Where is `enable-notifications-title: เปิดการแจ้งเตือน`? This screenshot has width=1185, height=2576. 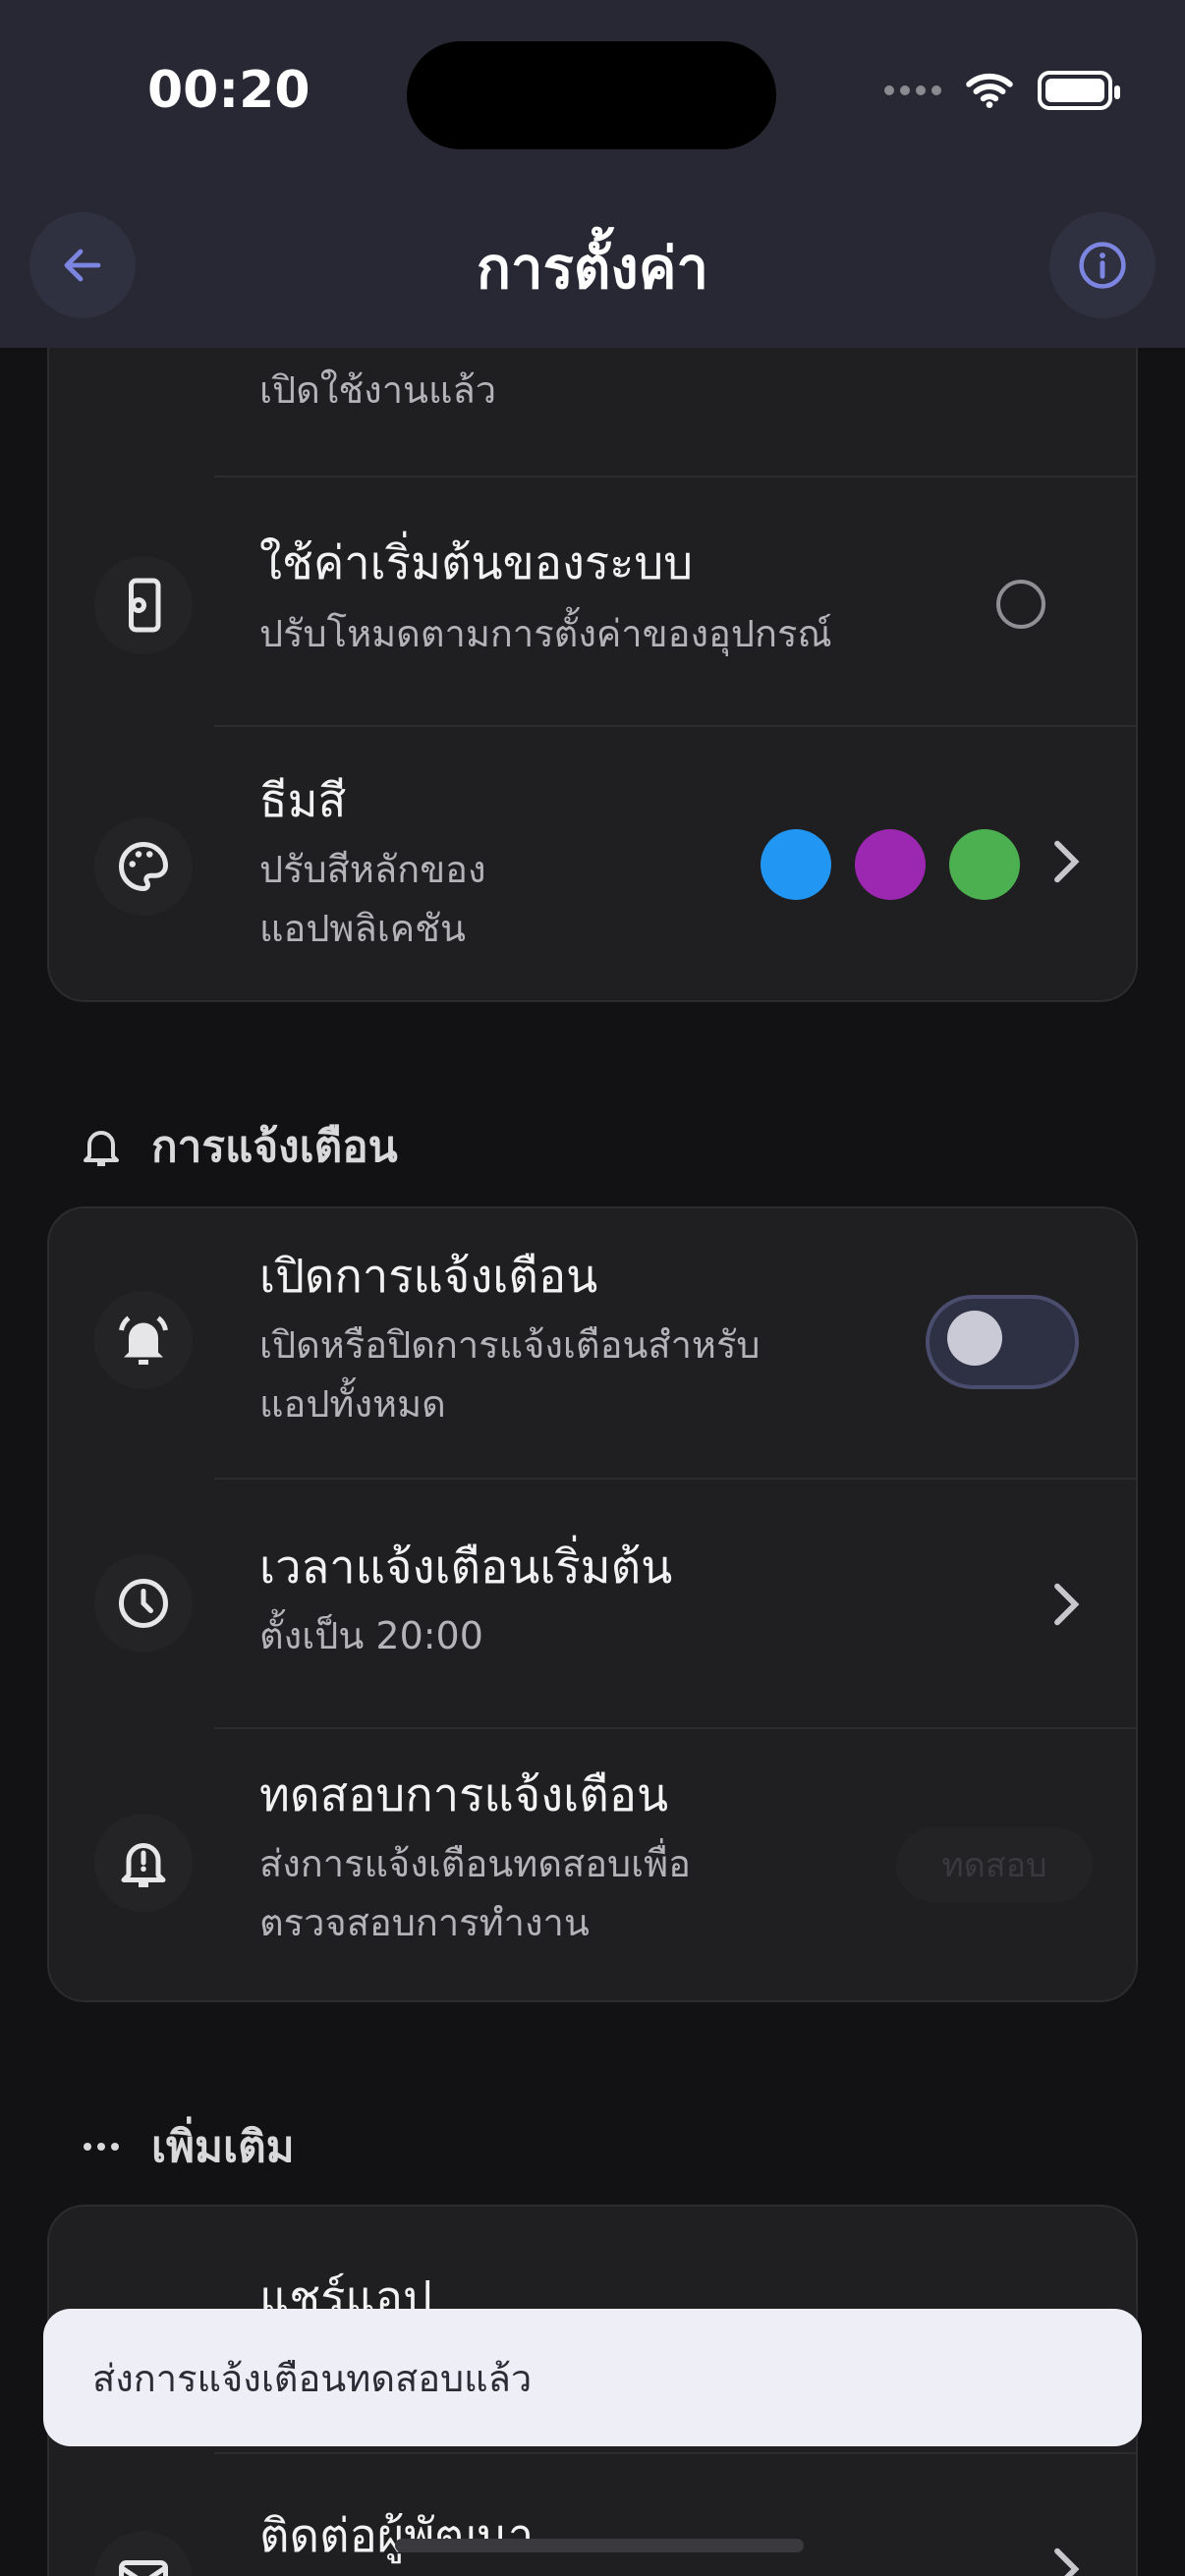
enable-notifications-title: เปิดการแจ้งเตือน is located at coordinates (429, 1277).